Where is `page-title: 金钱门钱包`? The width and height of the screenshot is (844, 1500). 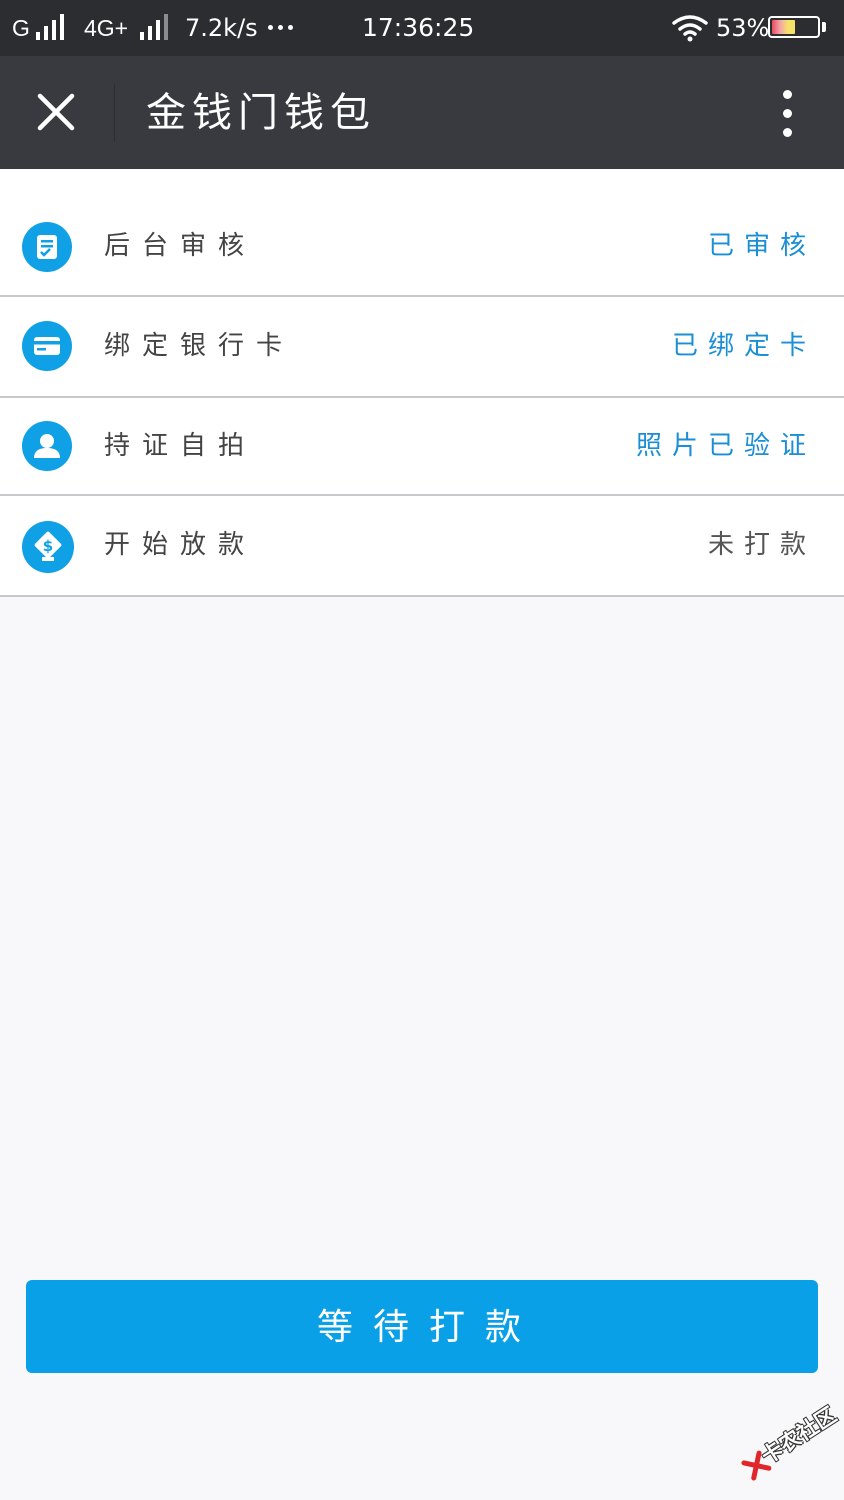
page-title: 金钱门钱包 is located at coordinates (261, 113).